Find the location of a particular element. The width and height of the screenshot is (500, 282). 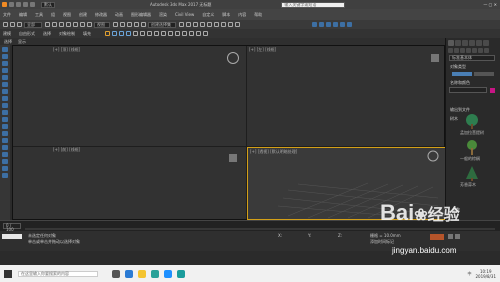

auto-key-button is located at coordinates (437, 237).